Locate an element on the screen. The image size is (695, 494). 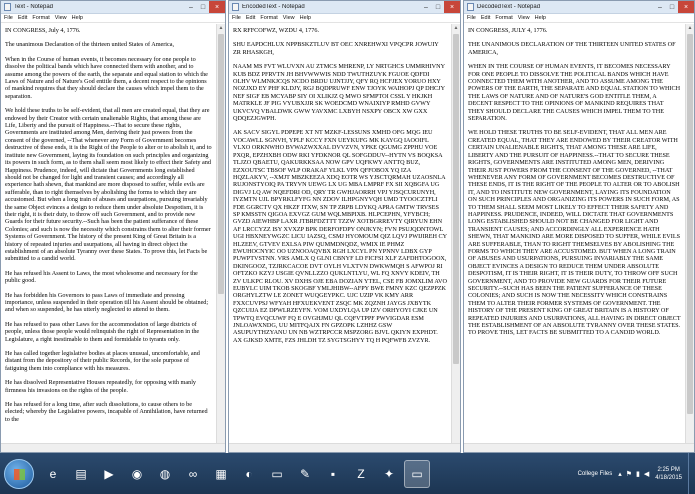
visual-studio-icon: ∞ is located at coordinates (193, 474).